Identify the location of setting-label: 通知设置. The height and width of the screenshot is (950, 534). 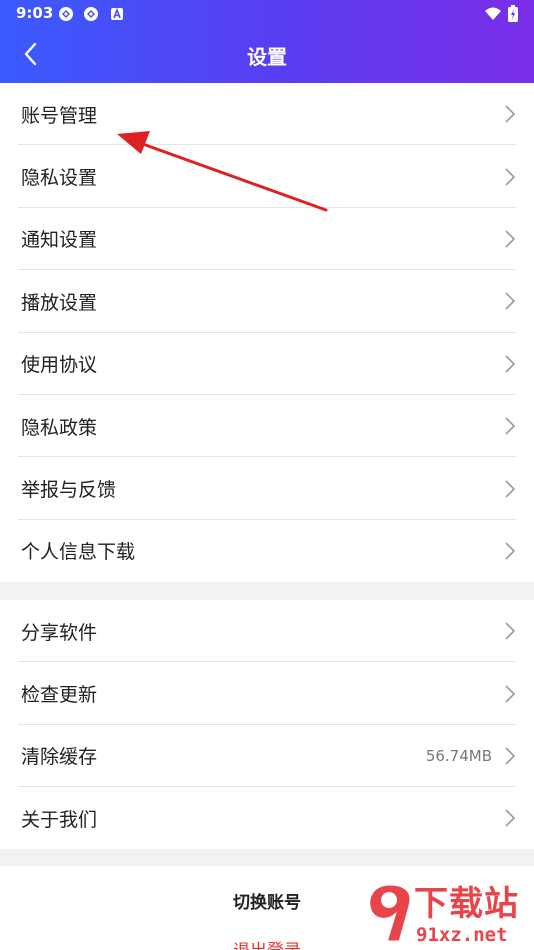
(59, 240).